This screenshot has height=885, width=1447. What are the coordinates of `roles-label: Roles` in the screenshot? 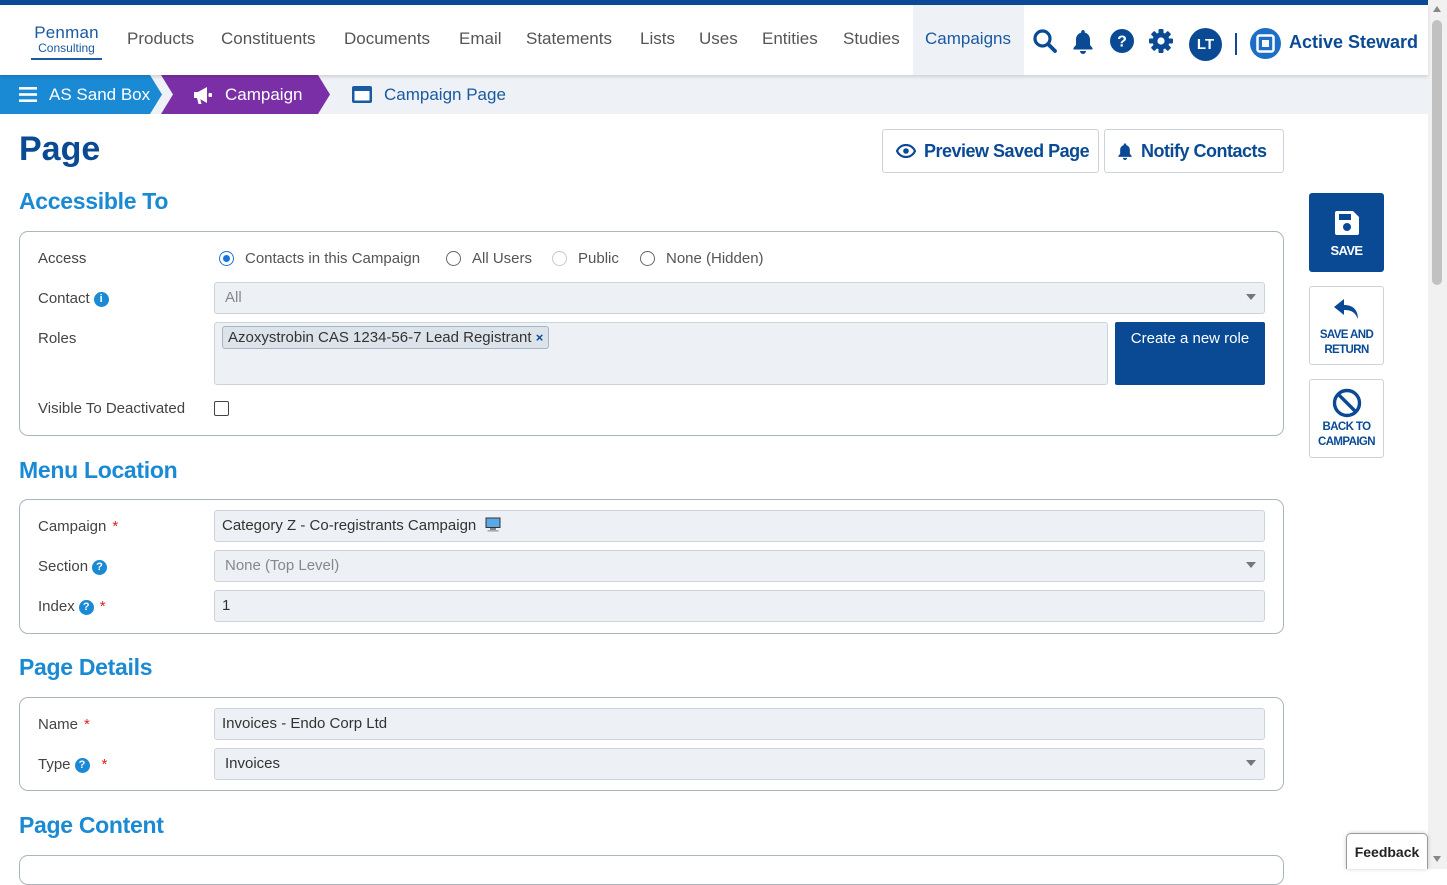 It's located at (57, 338).